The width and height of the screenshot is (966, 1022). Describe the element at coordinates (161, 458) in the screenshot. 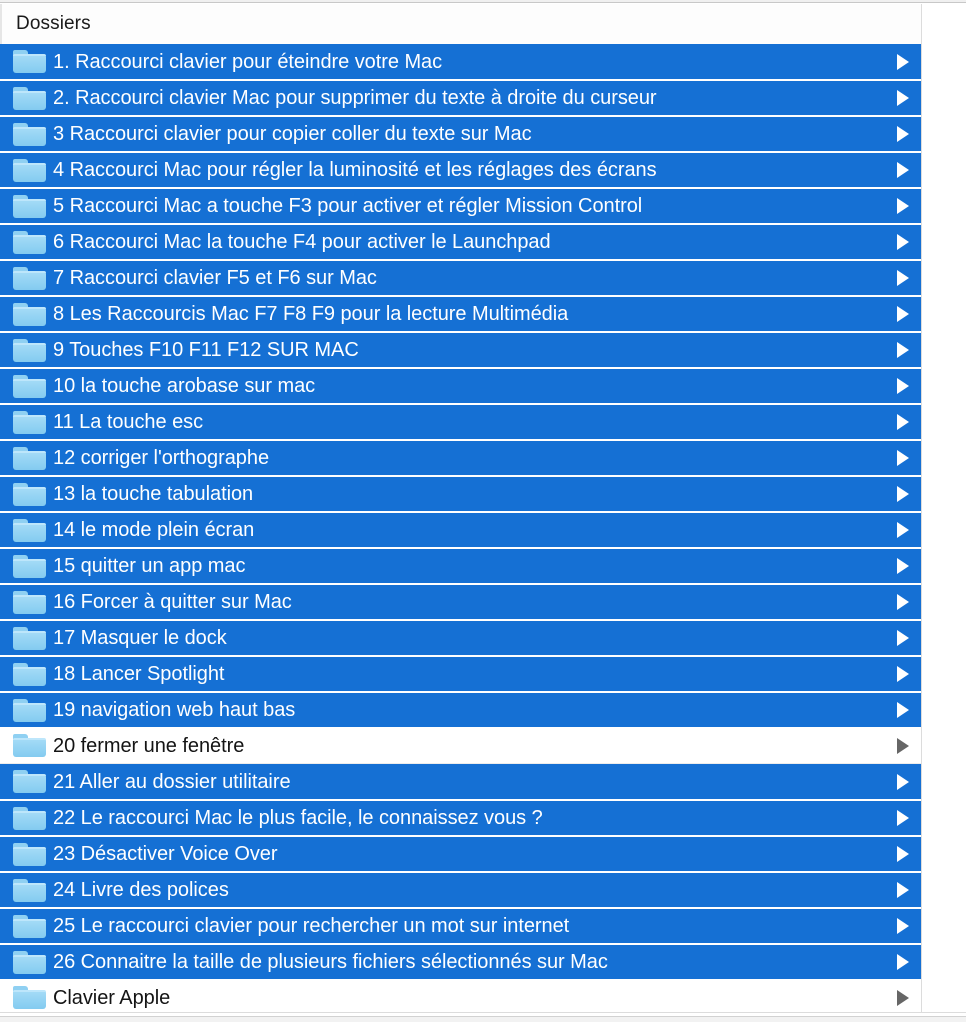

I see `list-item-label: 12 corriger l'orthographe` at that location.